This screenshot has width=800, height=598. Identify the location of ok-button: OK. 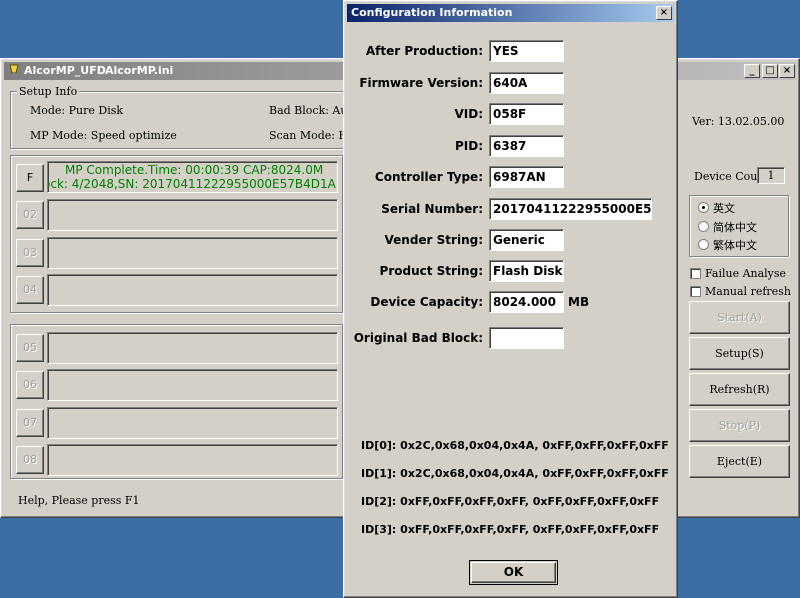
(513, 572).